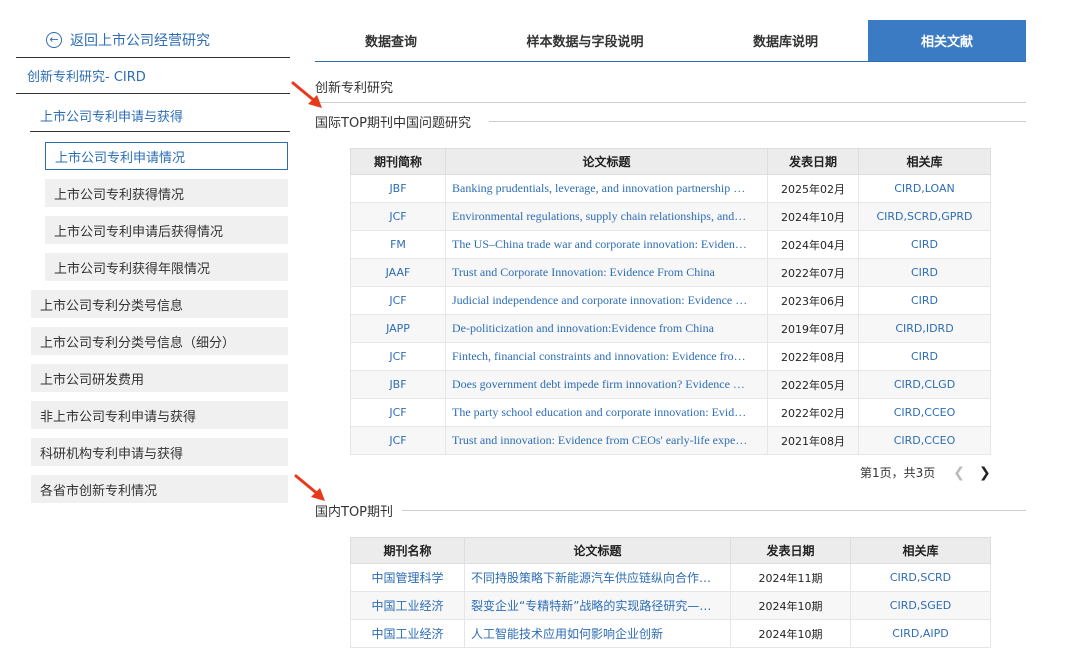 The width and height of the screenshot is (1074, 654). I want to click on tab-bar: 数据查询 样本数据与字段说明 数据库说明 相关文献, so click(670, 41).